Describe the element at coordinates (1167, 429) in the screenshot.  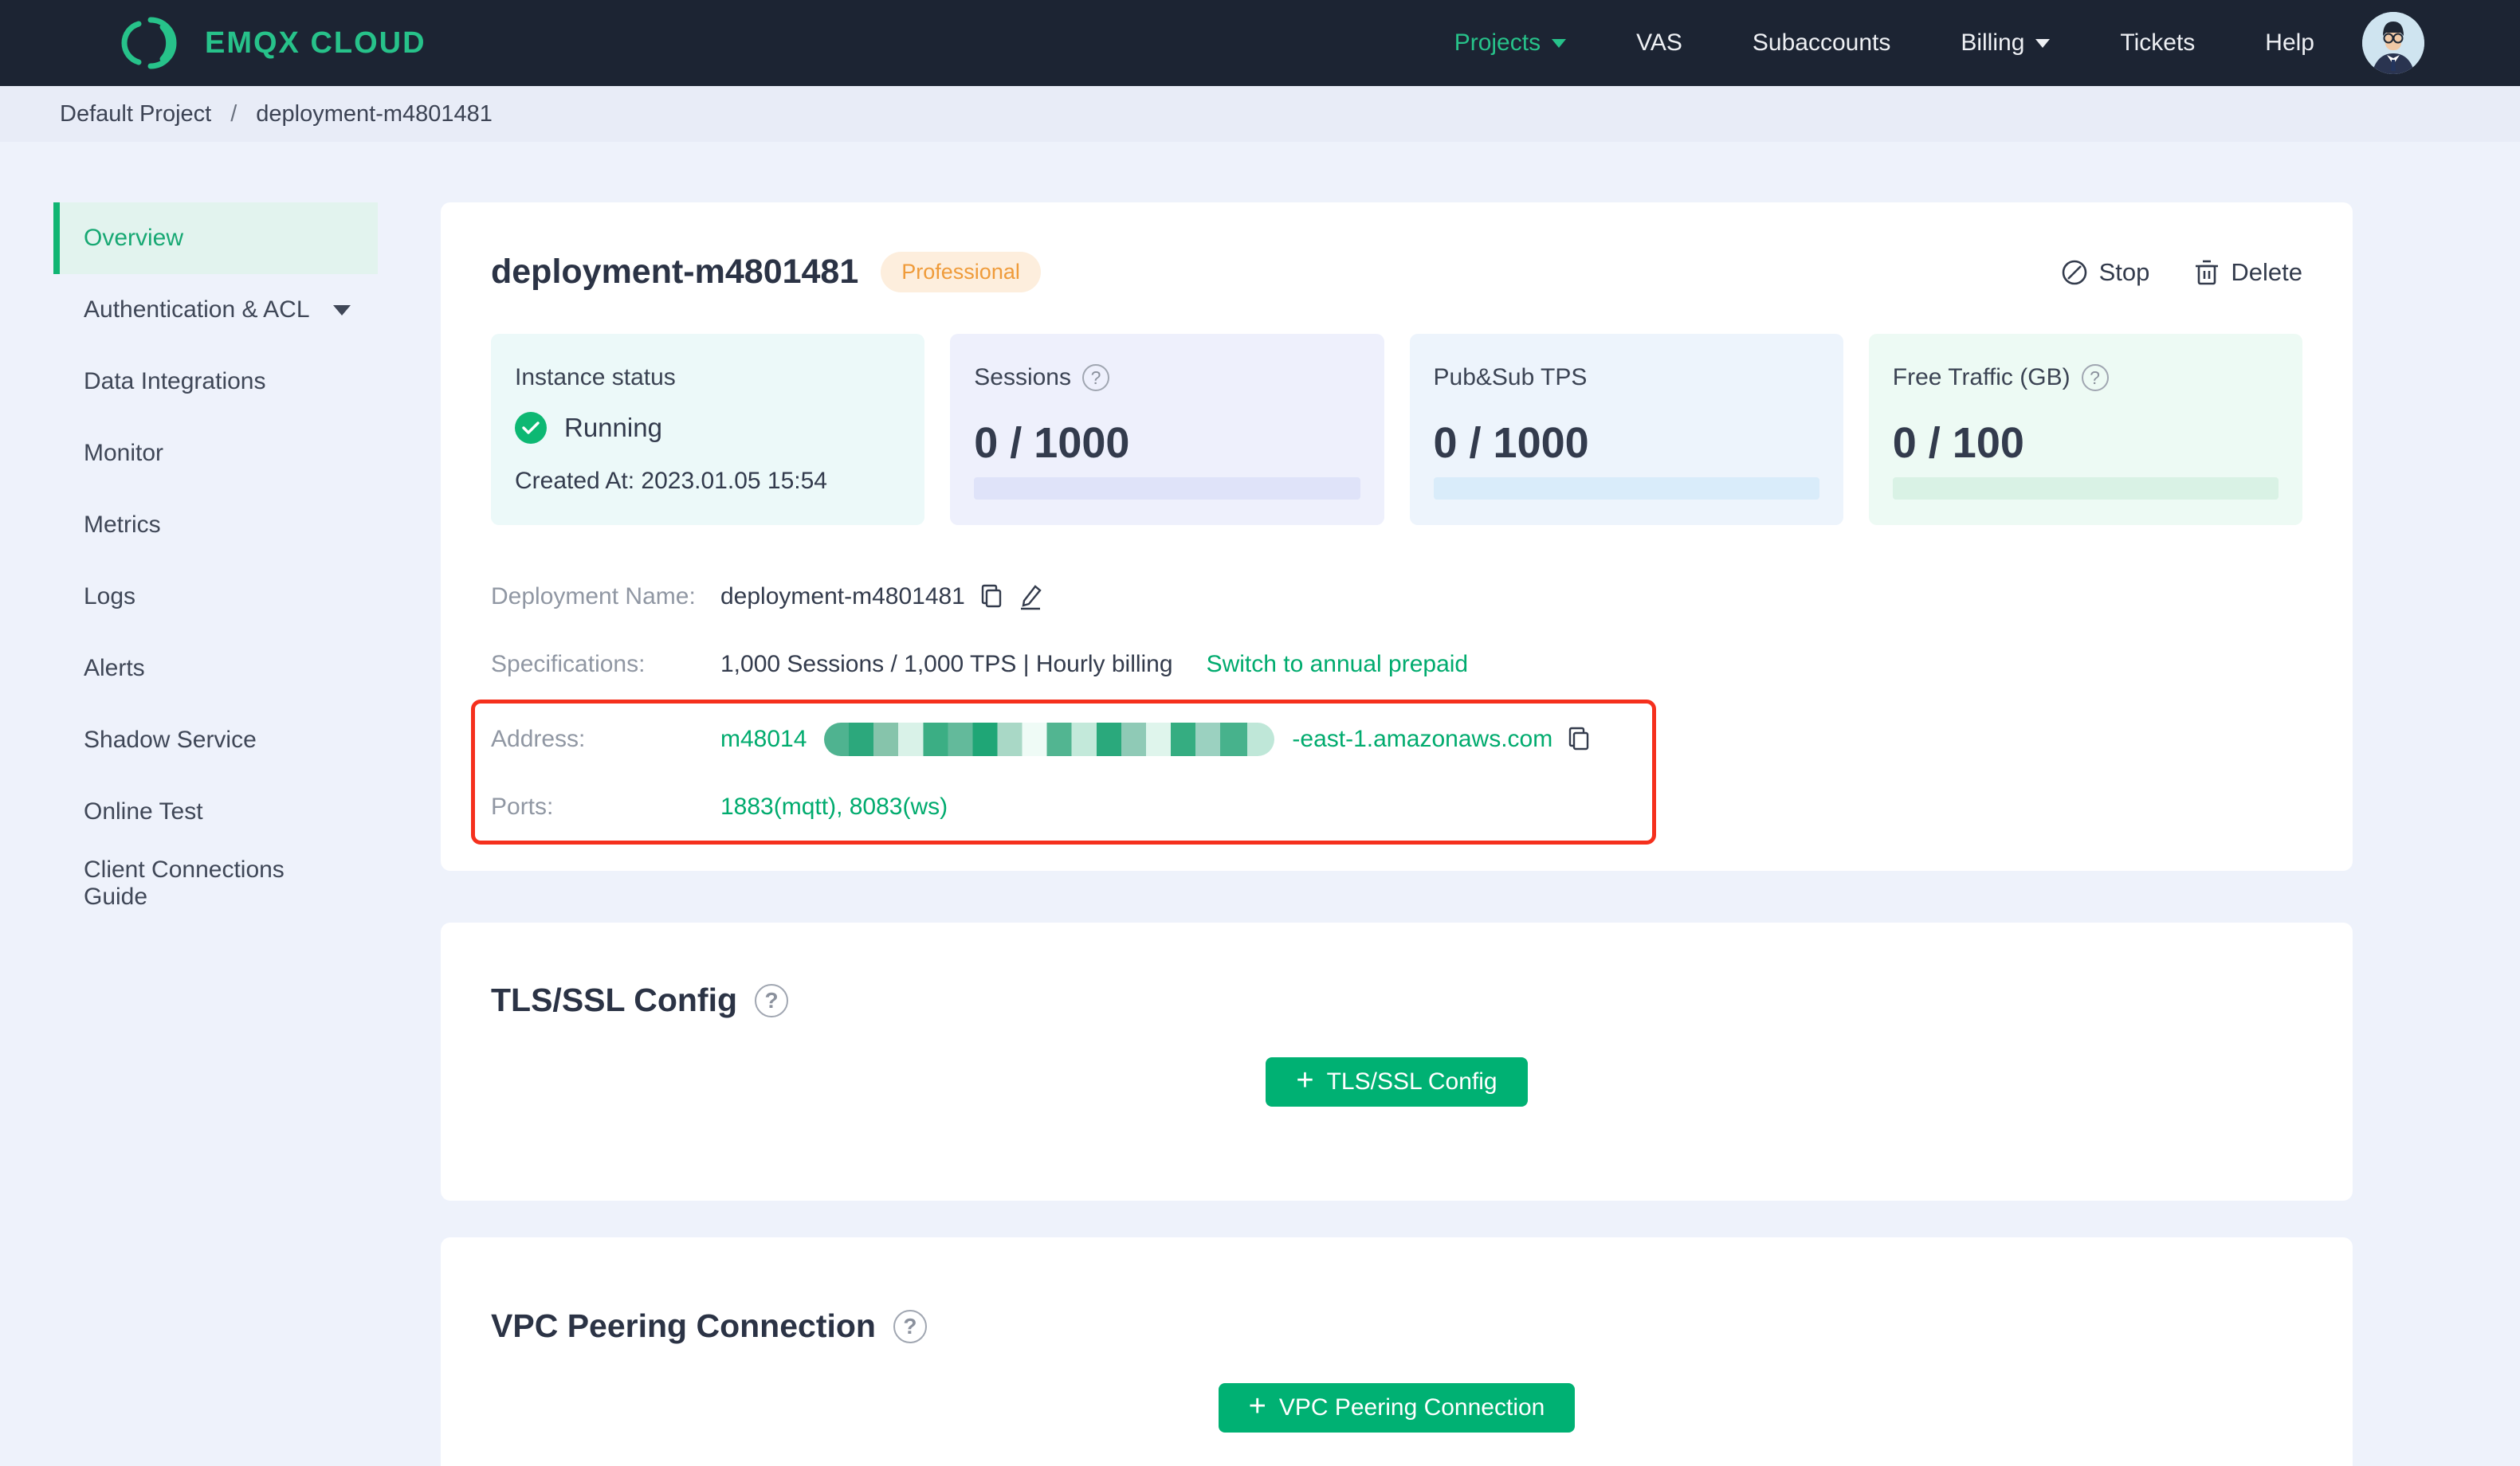
I see `stat-sessions: Sessions ? 0 / 1000` at that location.